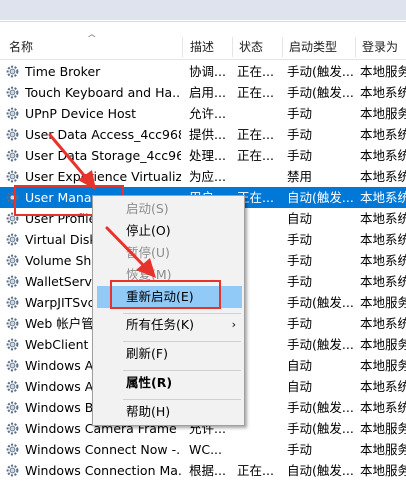 The height and width of the screenshot is (491, 406). I want to click on menu-pause: 暂停(U), so click(168, 253).